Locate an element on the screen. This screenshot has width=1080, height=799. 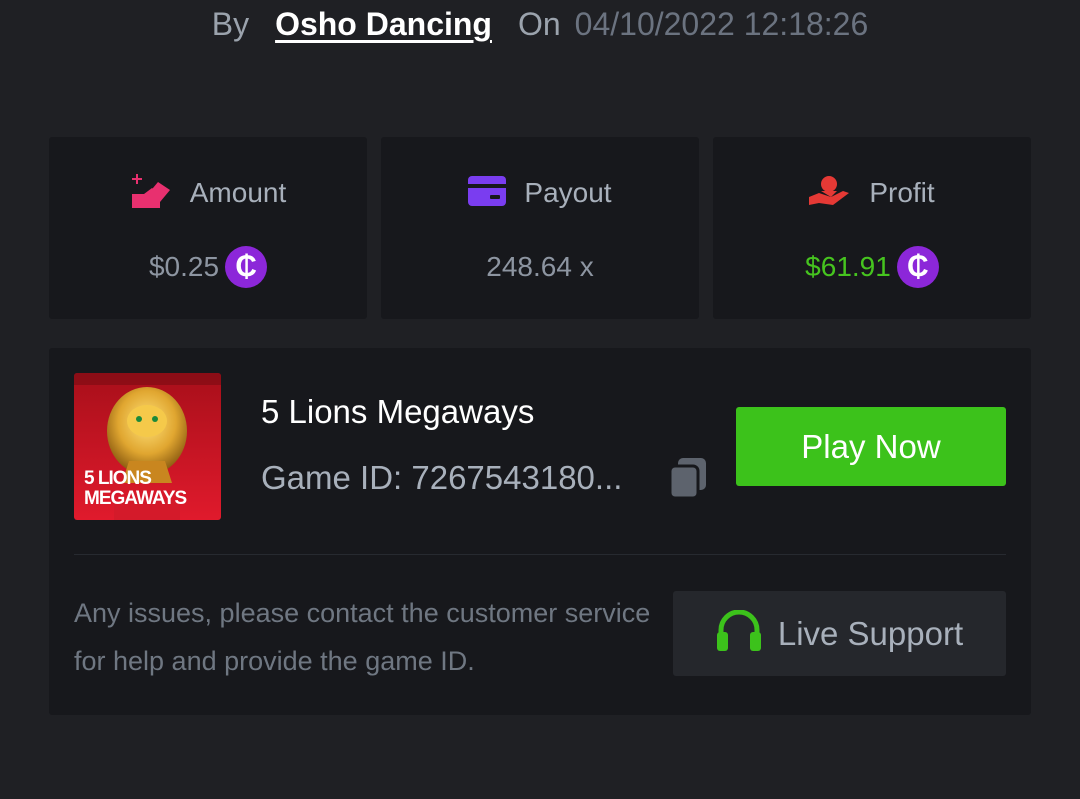
profit-value: $61.91 is located at coordinates (848, 266).